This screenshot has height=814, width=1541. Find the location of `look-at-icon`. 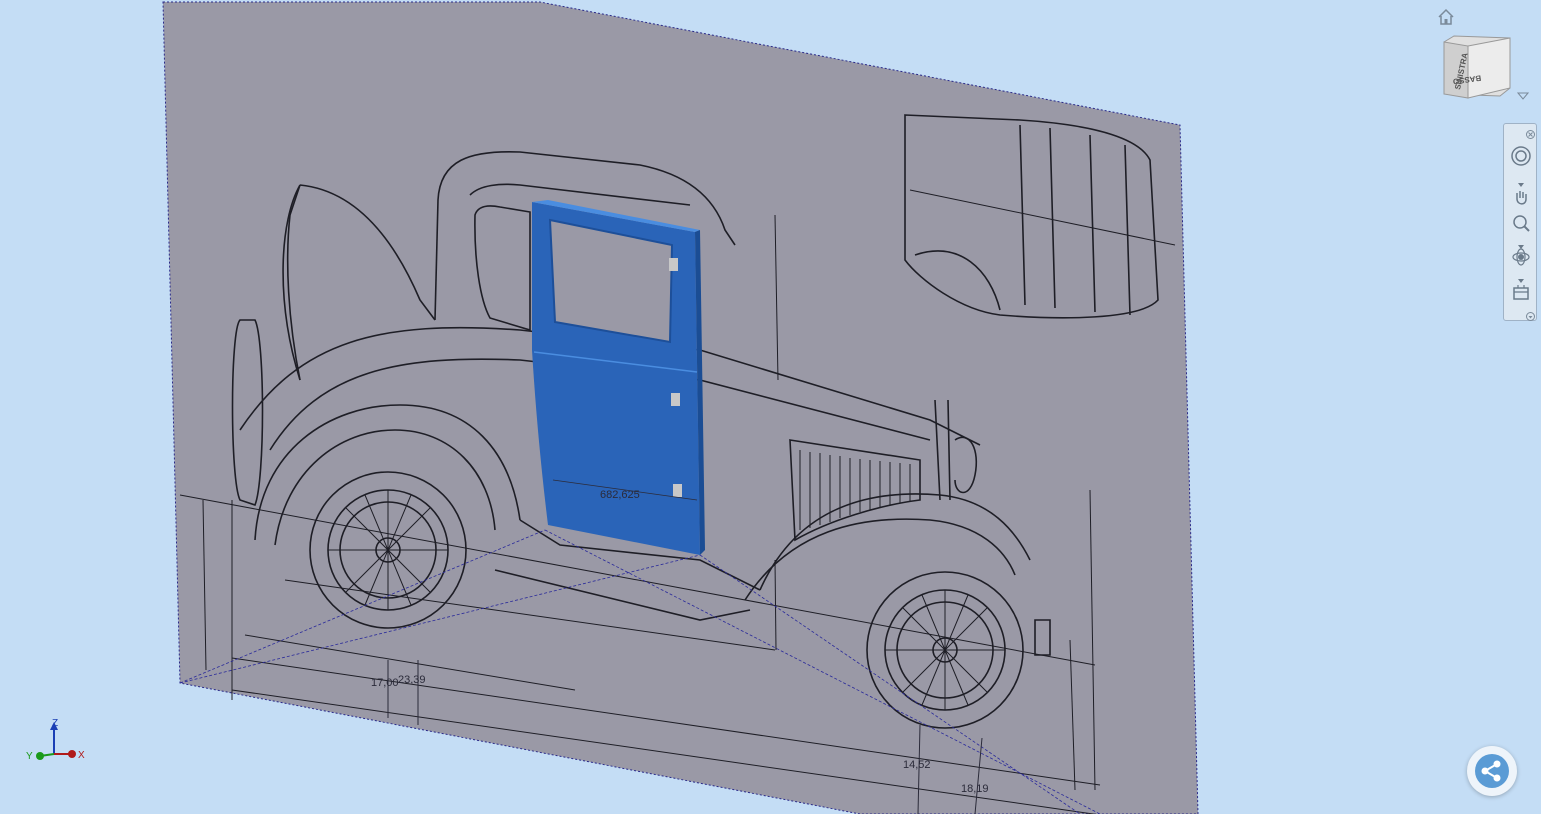

look-at-icon is located at coordinates (1521, 292).